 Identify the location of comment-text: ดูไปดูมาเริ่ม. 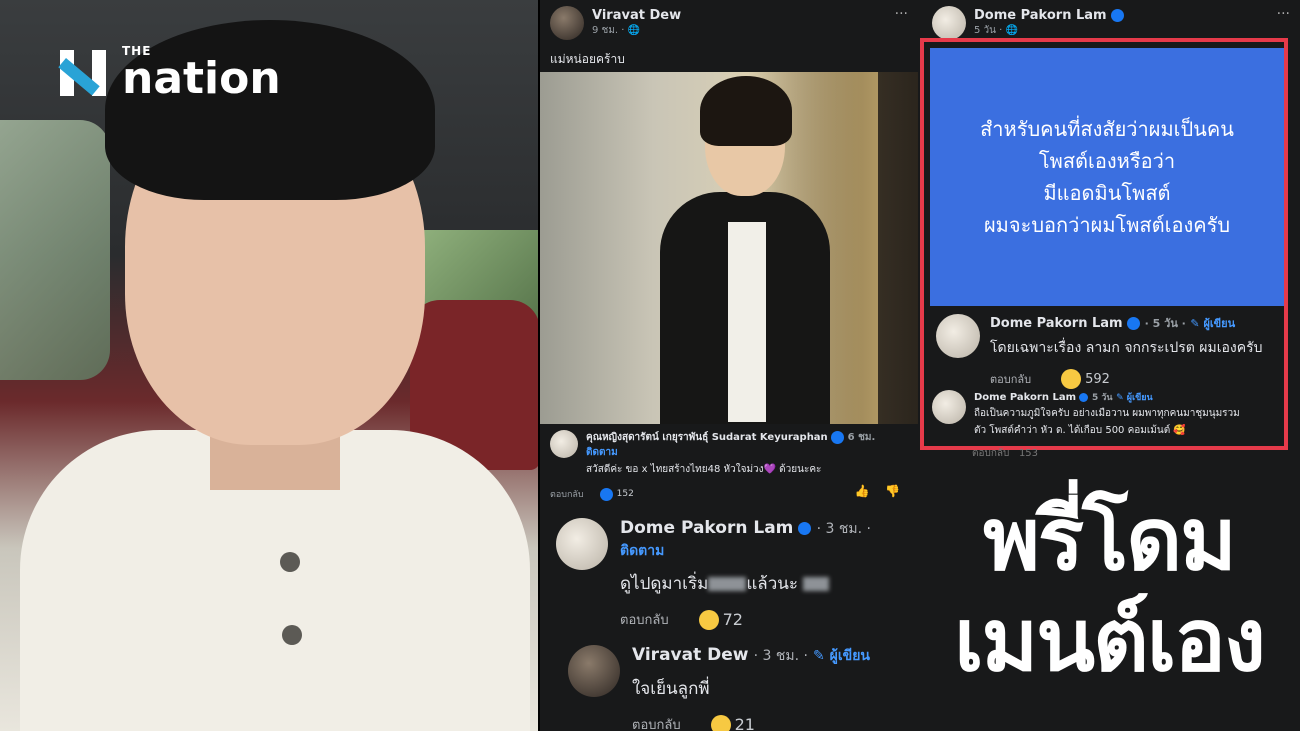
(664, 584).